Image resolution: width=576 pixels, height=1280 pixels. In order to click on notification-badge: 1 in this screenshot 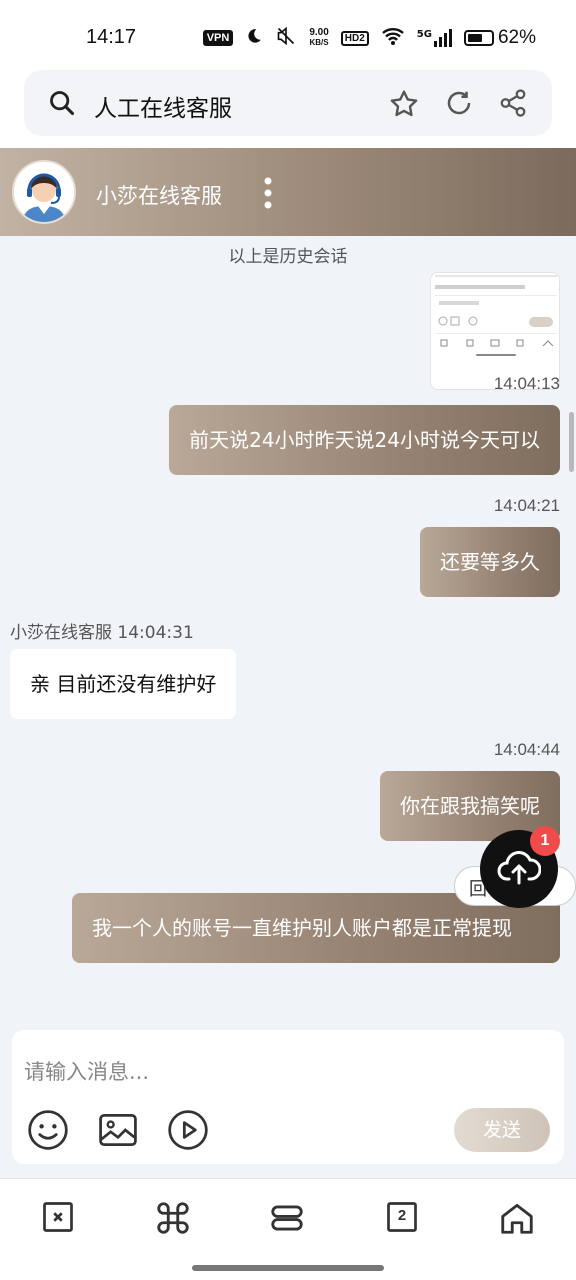, I will do `click(545, 841)`.